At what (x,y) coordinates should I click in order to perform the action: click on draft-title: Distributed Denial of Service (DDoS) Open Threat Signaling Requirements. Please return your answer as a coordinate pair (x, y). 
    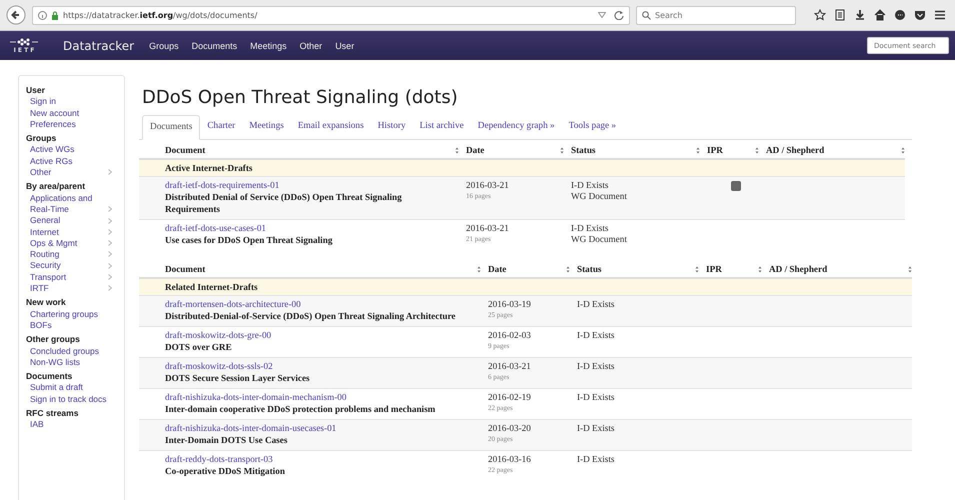
    Looking at the image, I should click on (284, 203).